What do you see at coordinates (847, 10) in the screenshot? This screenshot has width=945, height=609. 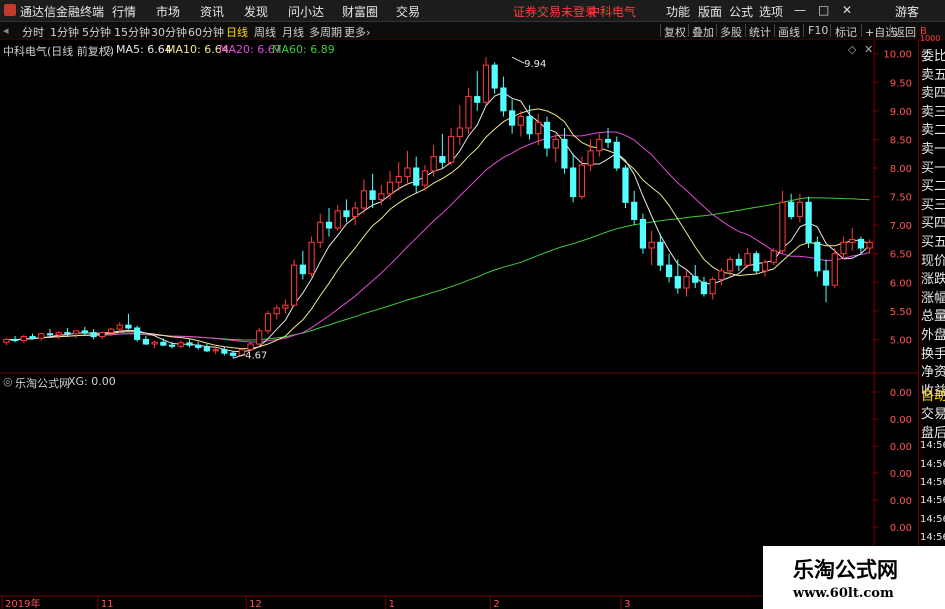 I see `close-button: ✕` at bounding box center [847, 10].